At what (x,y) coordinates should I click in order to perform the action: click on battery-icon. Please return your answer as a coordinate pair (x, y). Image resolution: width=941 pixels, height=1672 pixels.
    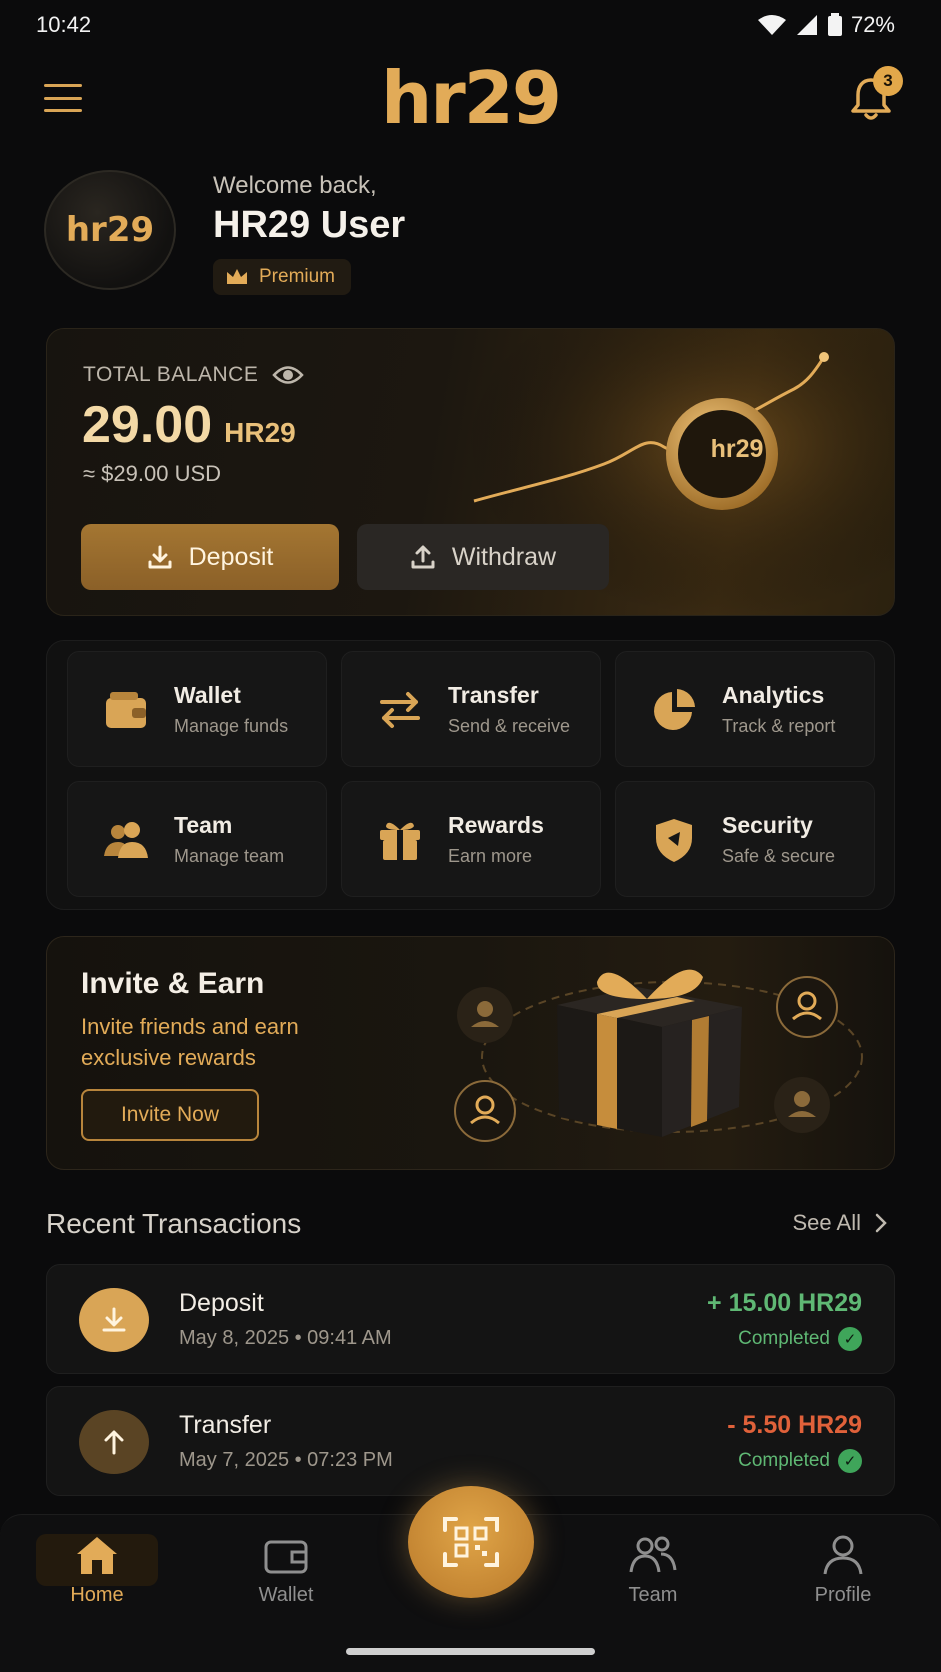
    Looking at the image, I should click on (834, 24).